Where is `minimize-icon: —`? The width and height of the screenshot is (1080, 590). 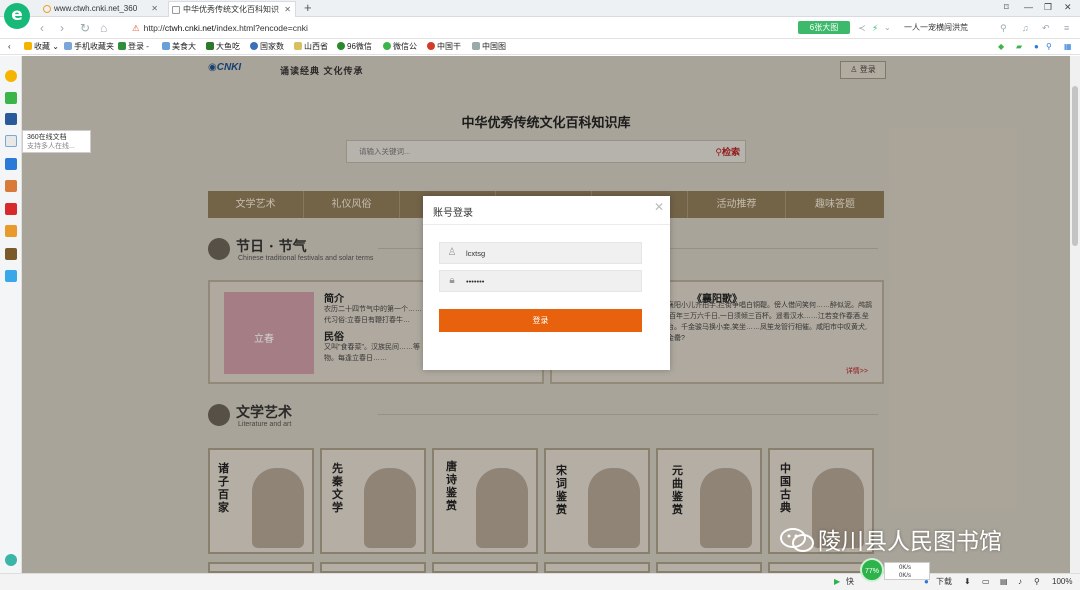 minimize-icon: — is located at coordinates (1028, 7).